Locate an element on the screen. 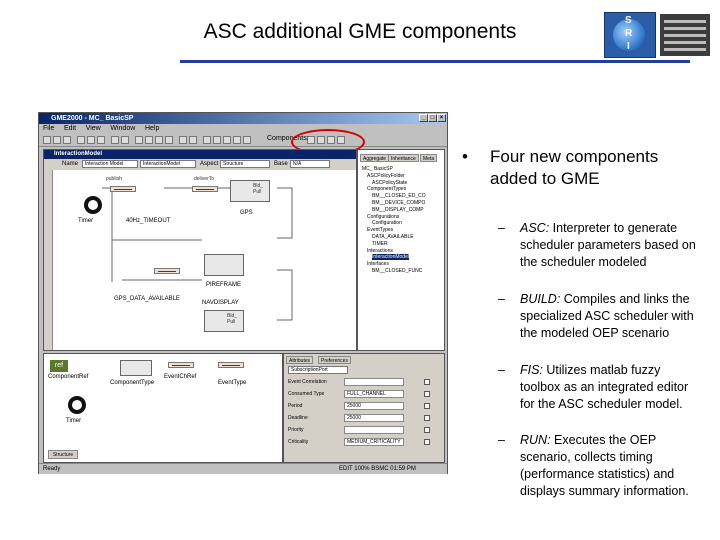  tab-inheritance: Inheritance is located at coordinates (403, 158).